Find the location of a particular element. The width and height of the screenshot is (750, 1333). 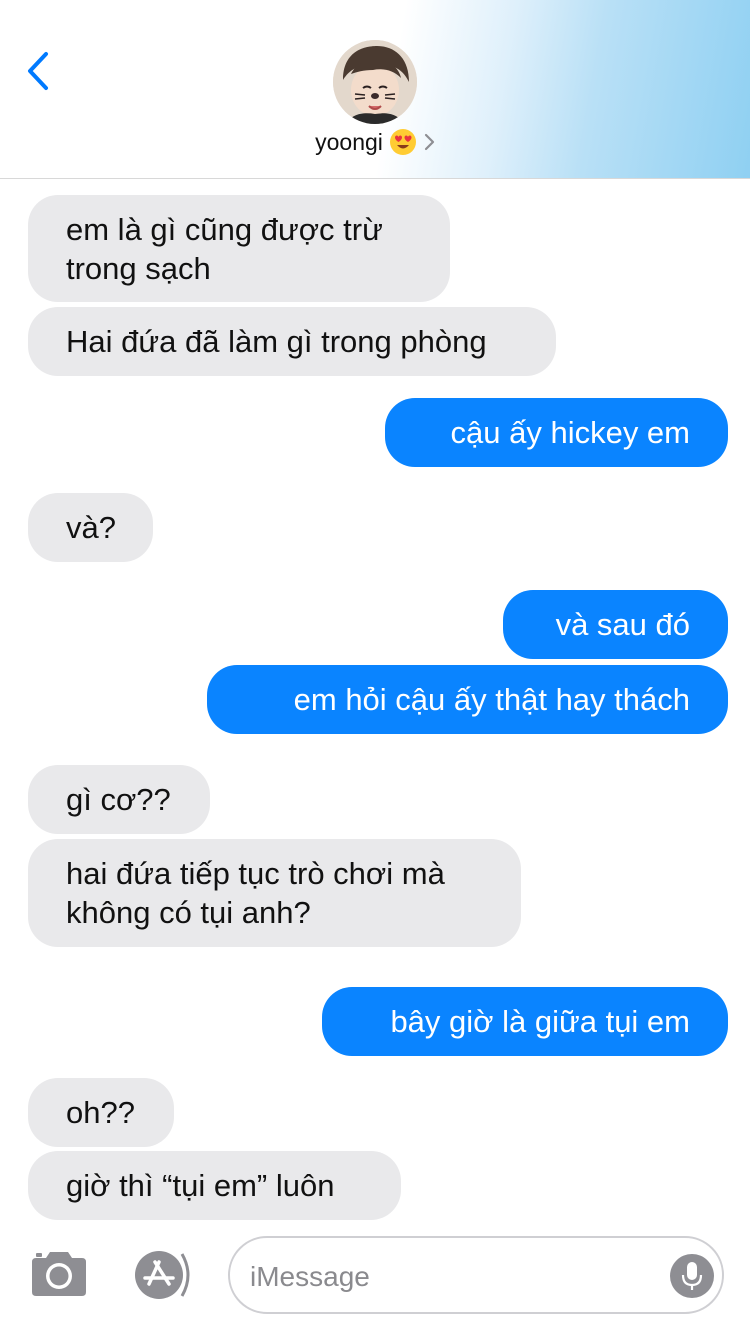

app-store-button is located at coordinates (164, 1275).